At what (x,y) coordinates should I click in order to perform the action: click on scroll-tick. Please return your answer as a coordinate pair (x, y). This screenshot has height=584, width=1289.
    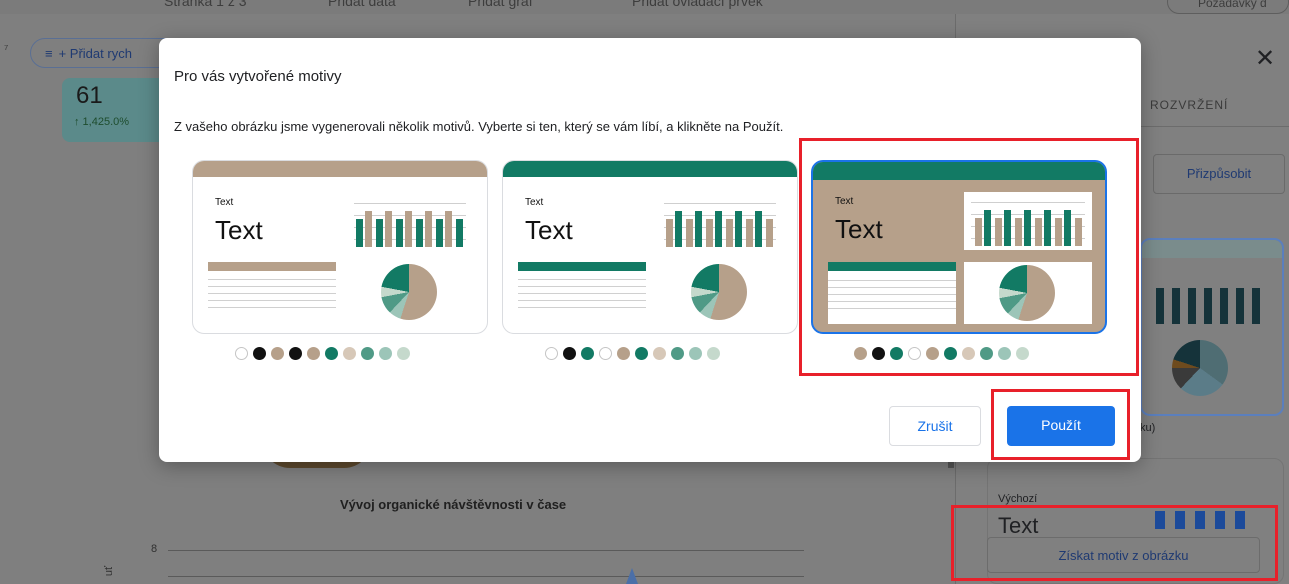
    Looking at the image, I should click on (951, 465).